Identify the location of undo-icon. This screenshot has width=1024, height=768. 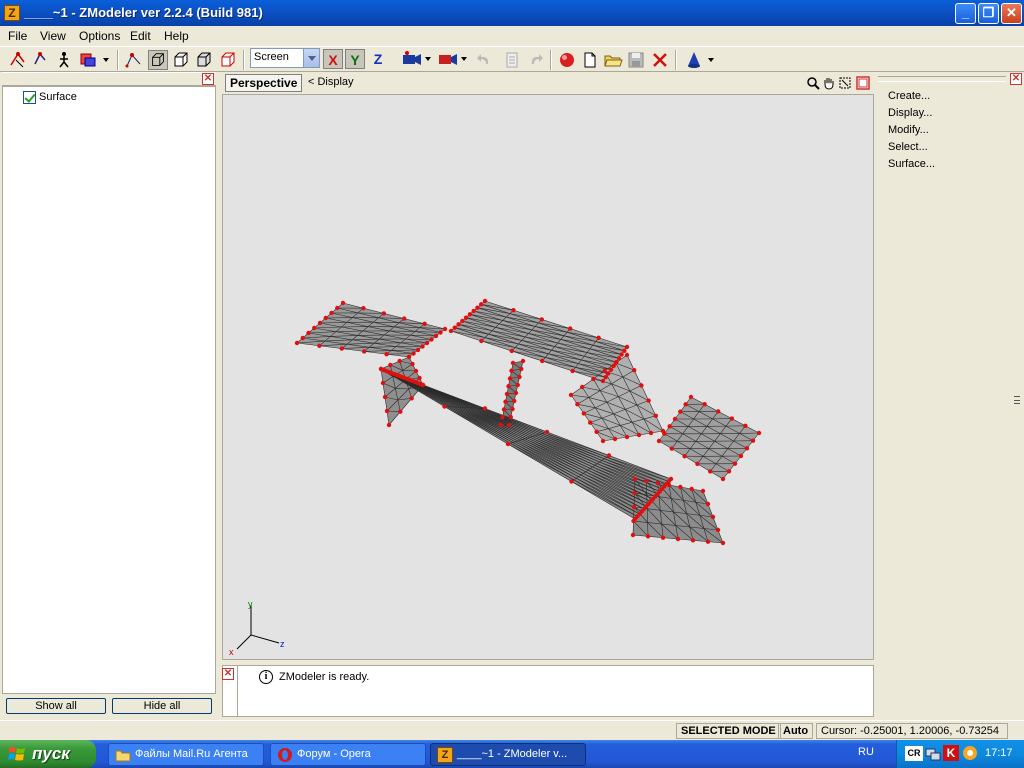
(484, 60).